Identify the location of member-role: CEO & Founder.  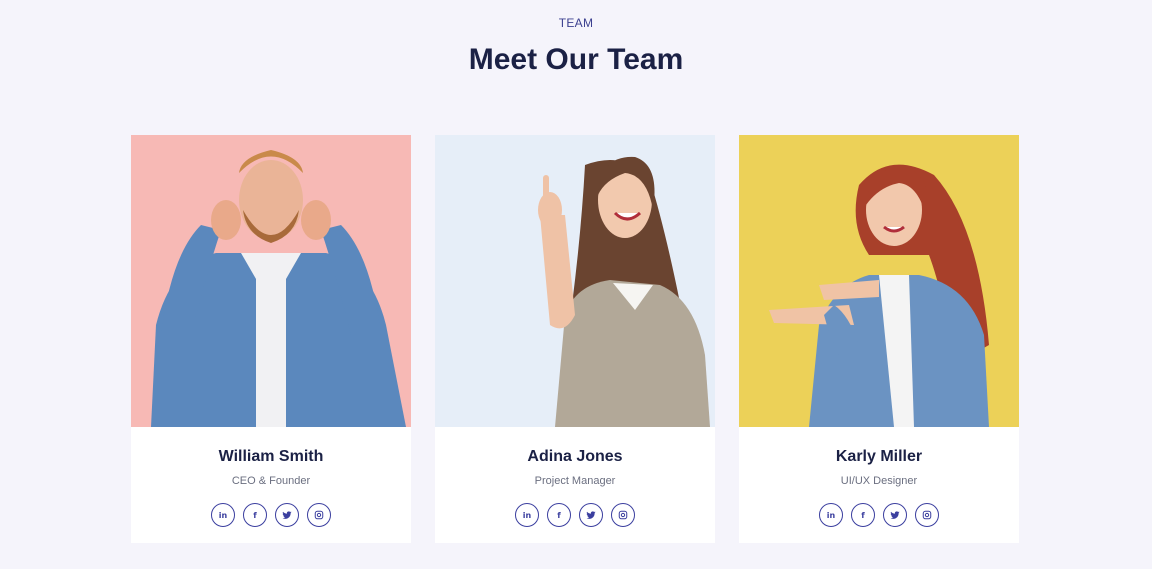
(271, 481).